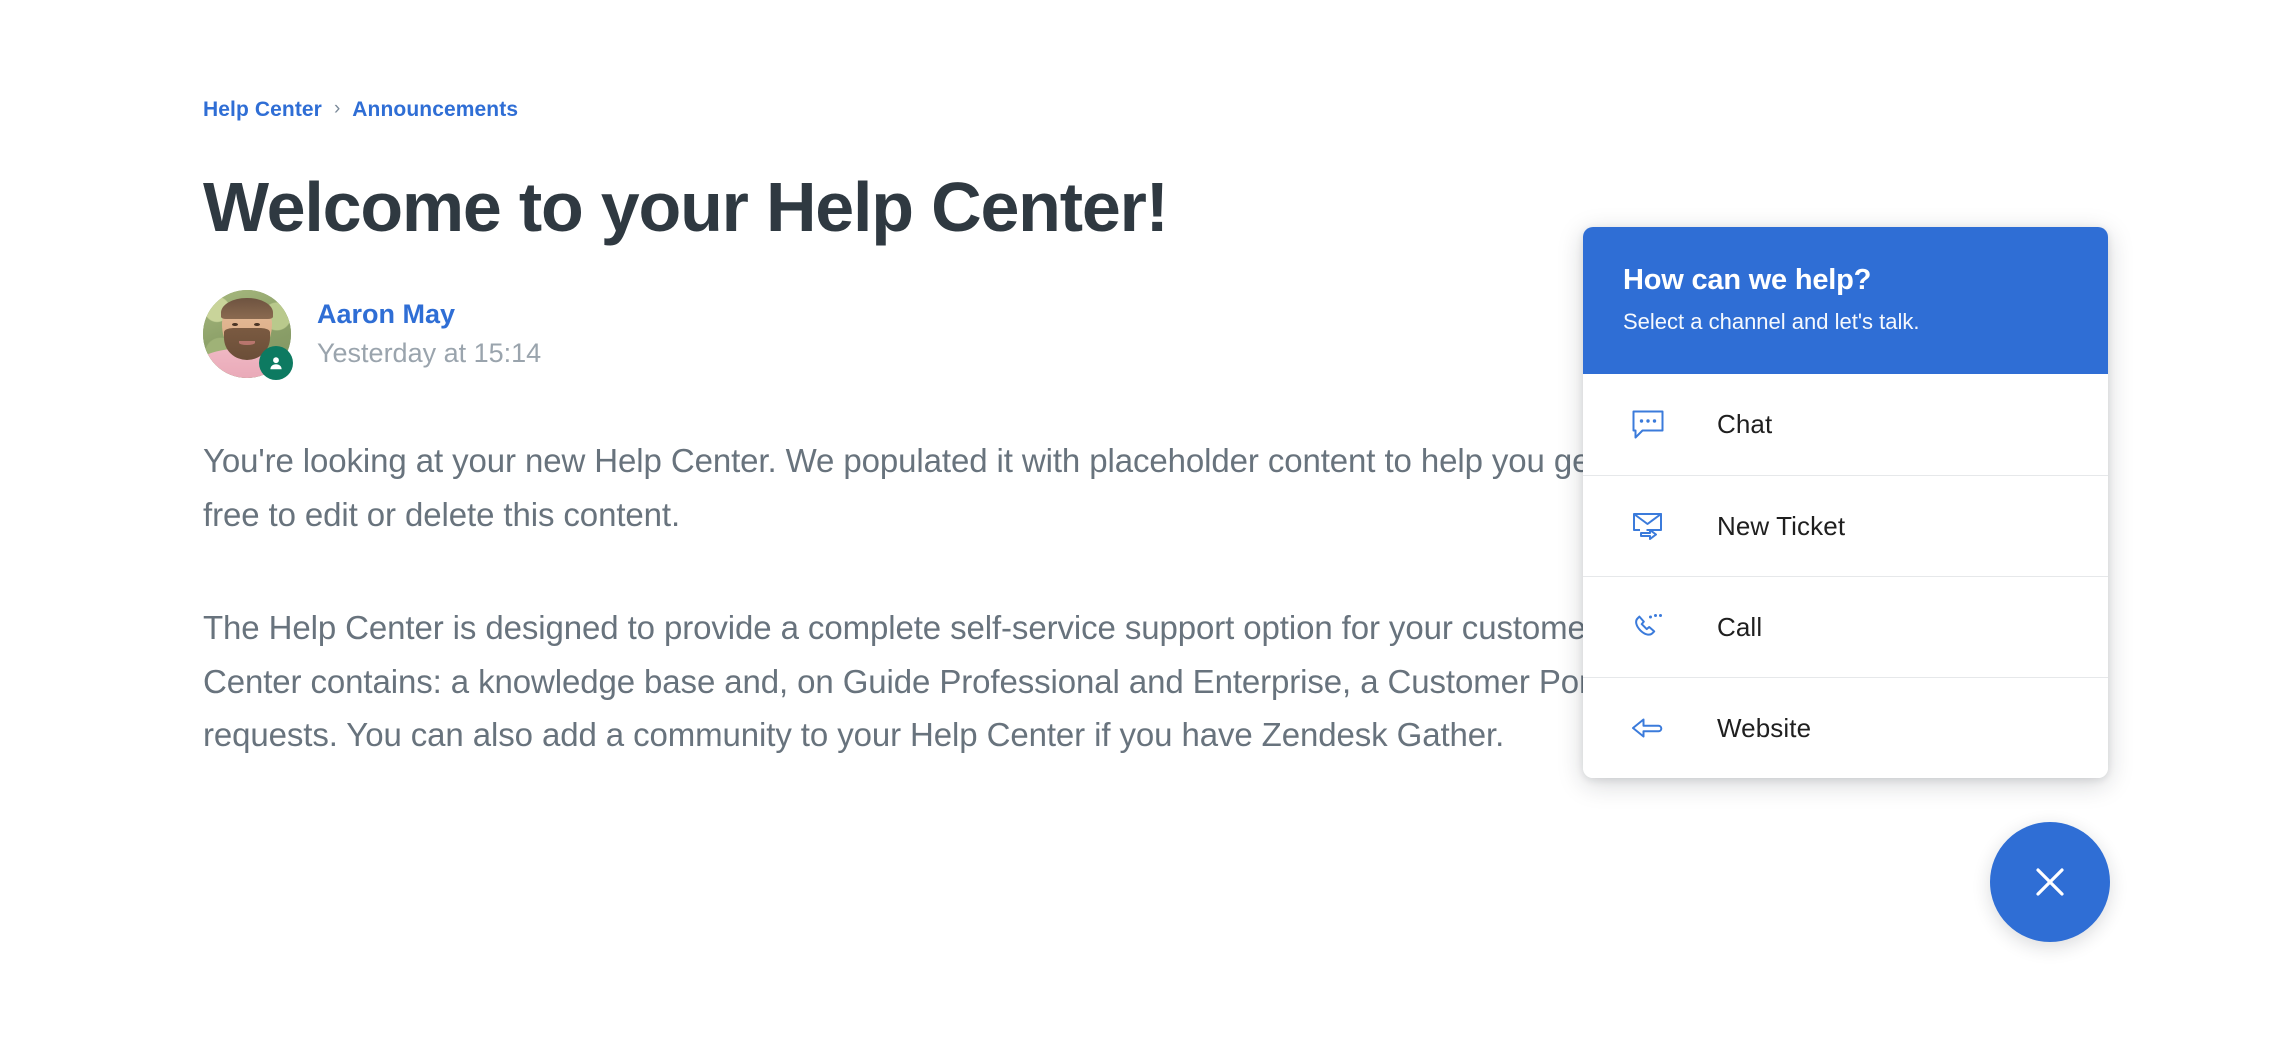 This screenshot has height=1040, width=2280. What do you see at coordinates (337, 108) in the screenshot?
I see `chevron-right-icon: ›` at bounding box center [337, 108].